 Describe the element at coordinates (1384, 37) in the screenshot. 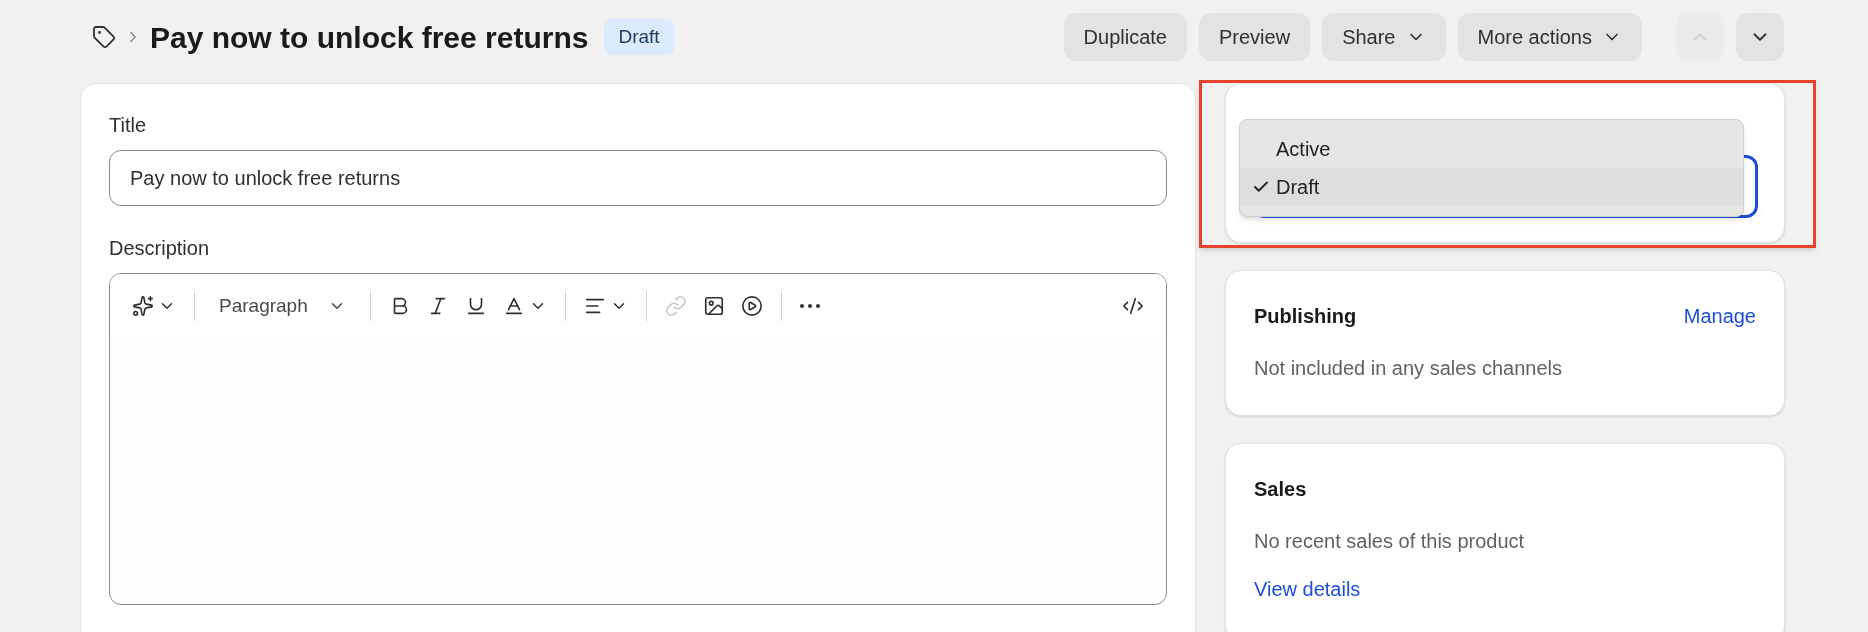

I see `menu-button: Share` at that location.